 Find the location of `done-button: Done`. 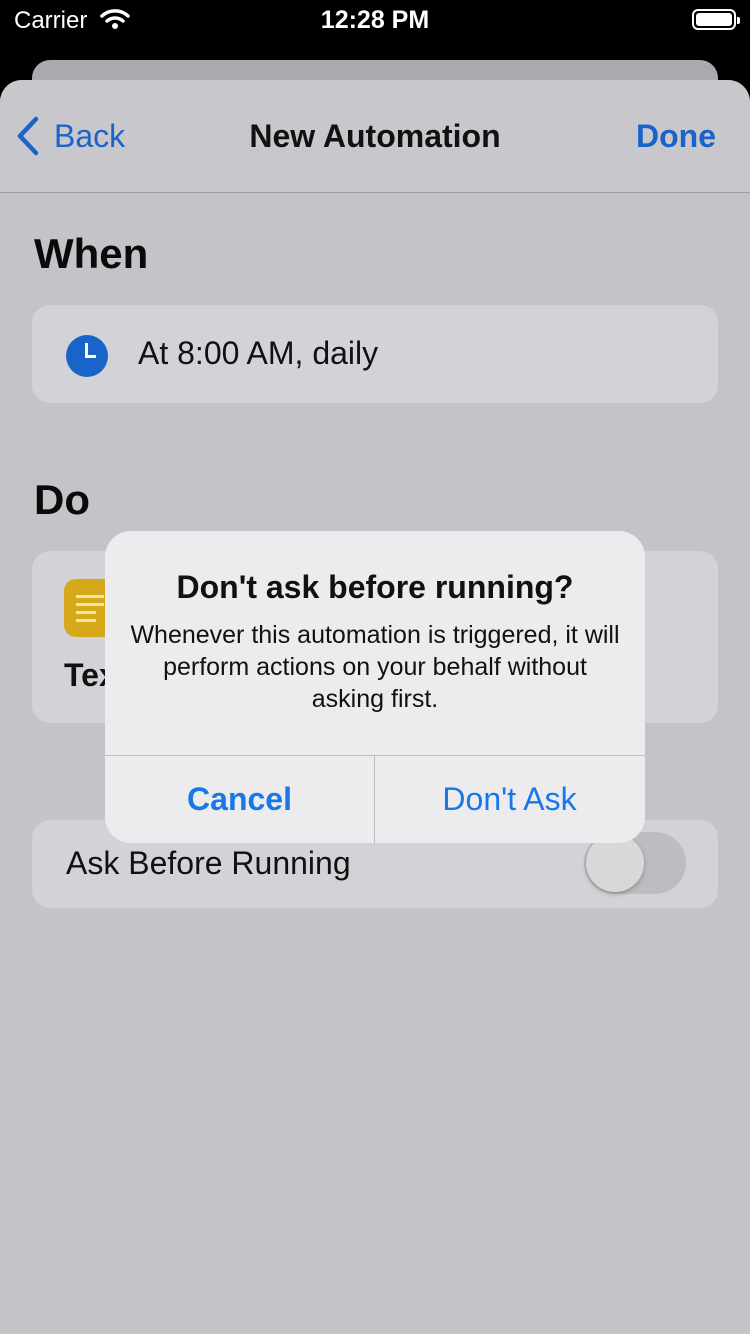

done-button: Done is located at coordinates (676, 136).